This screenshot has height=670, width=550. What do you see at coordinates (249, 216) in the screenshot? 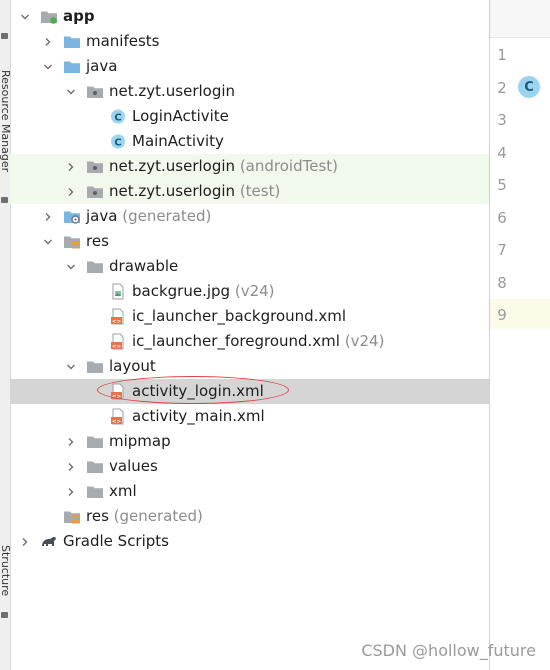
I see `tree-item-java-generated: java (generated)` at bounding box center [249, 216].